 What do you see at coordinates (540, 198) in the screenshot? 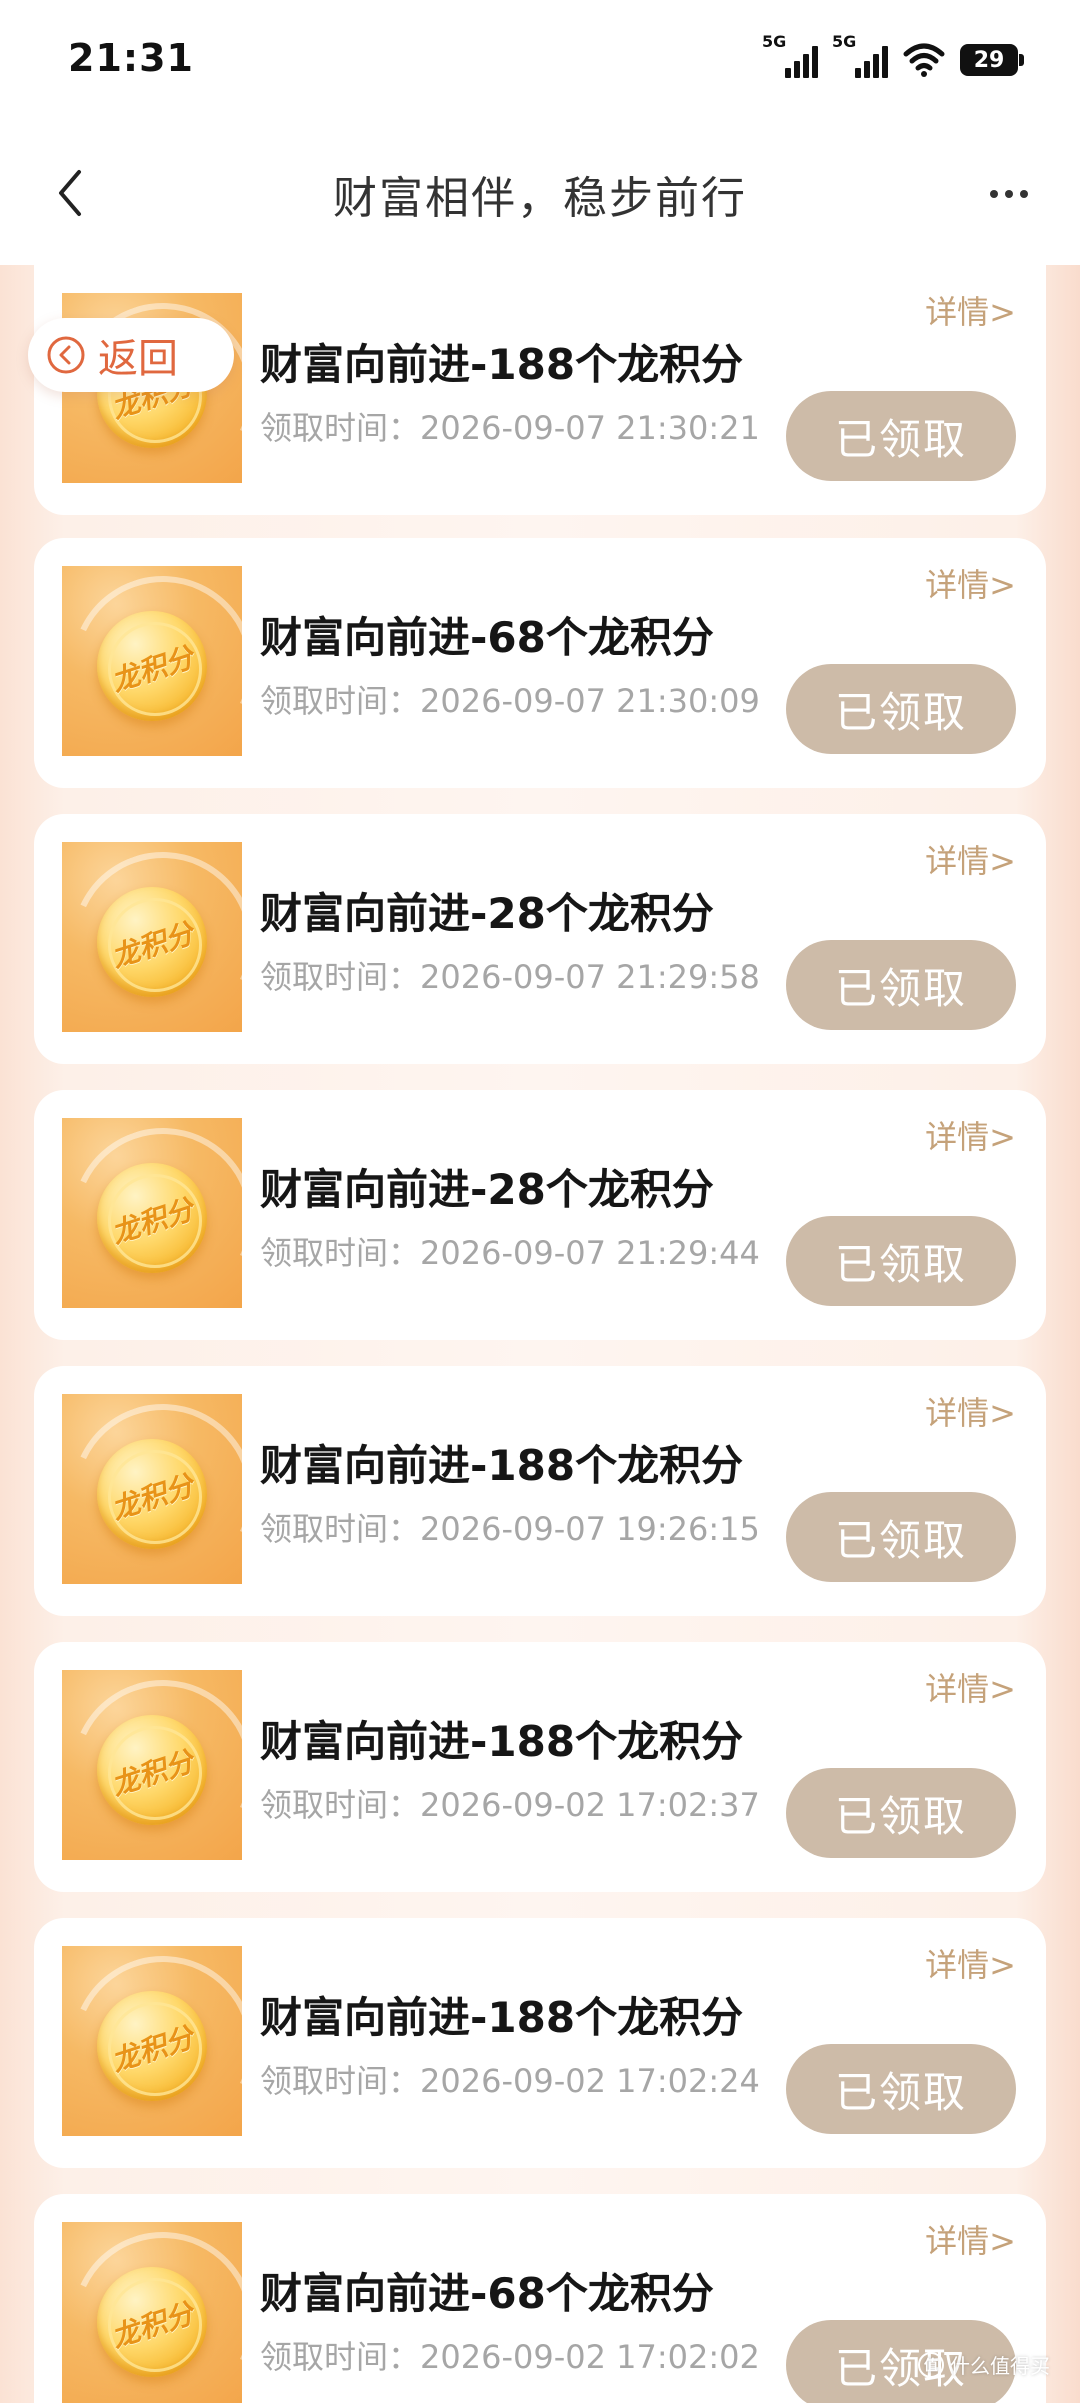
I see `page-title: 财富相伴，稳步前行` at bounding box center [540, 198].